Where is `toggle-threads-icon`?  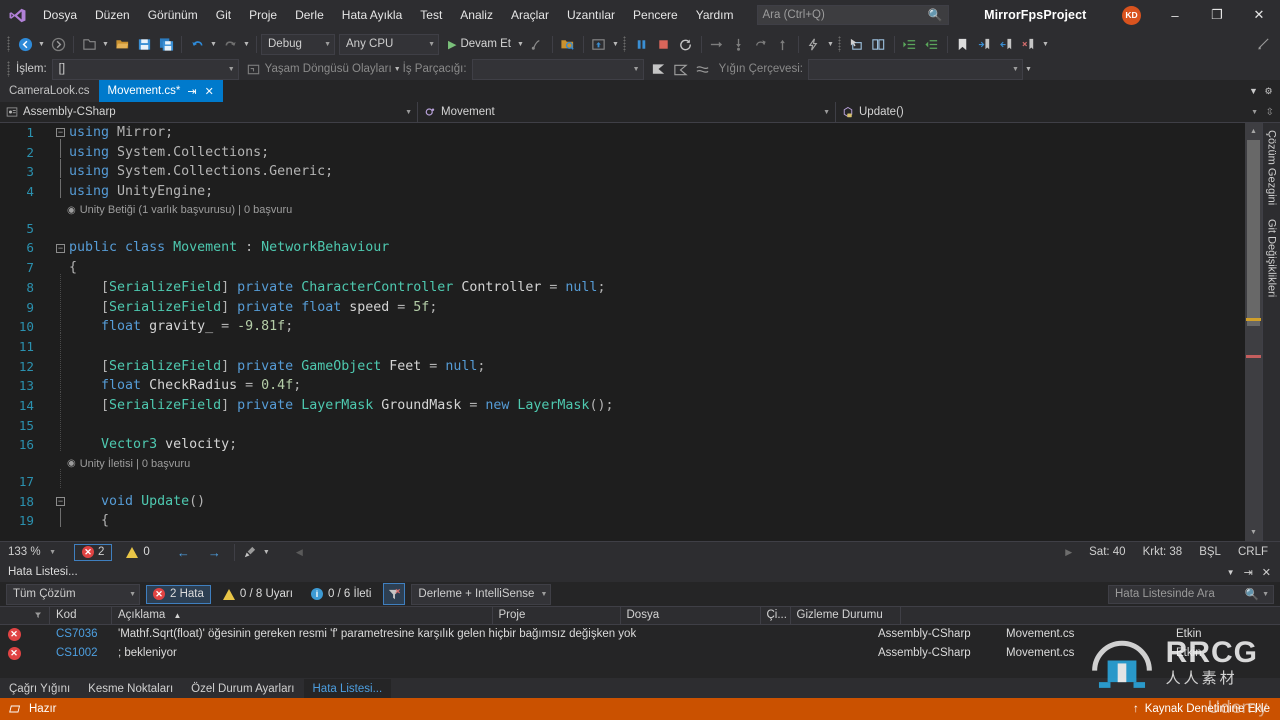 toggle-threads-icon is located at coordinates (703, 69).